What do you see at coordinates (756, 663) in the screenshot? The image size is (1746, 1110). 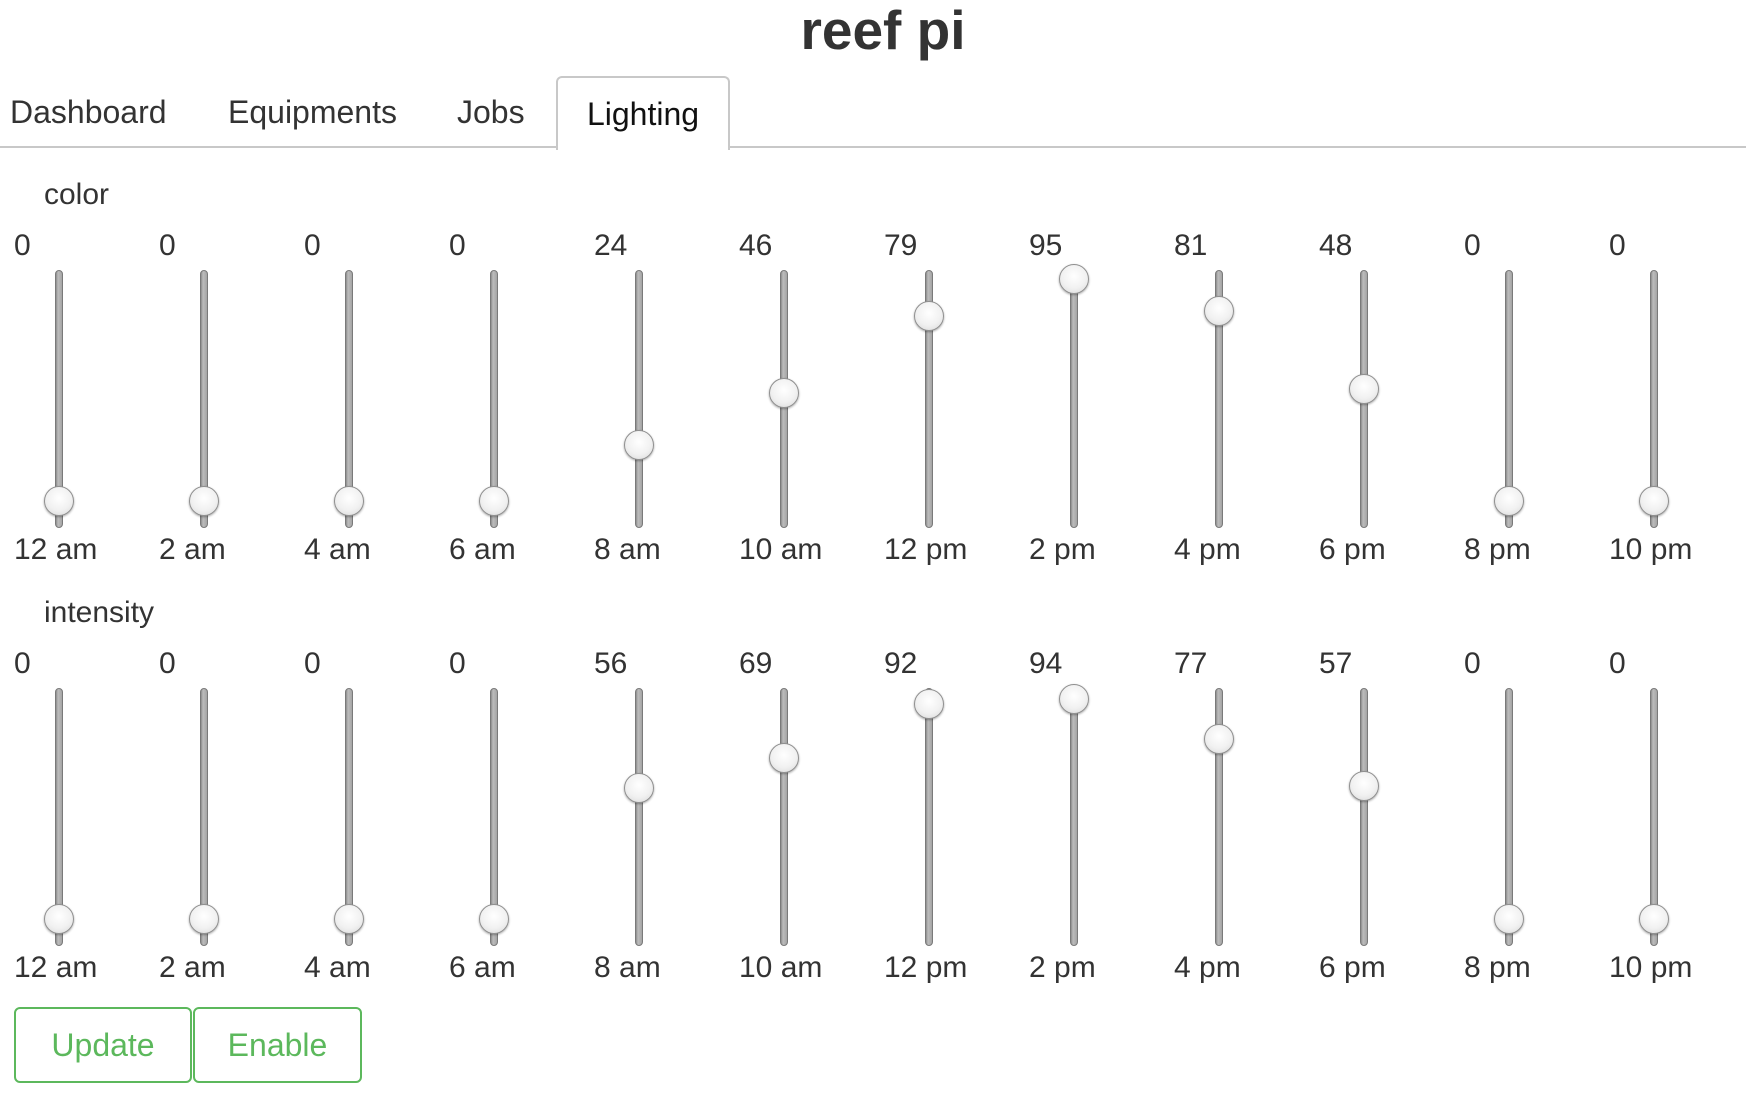 I see `slider-value: 69` at bounding box center [756, 663].